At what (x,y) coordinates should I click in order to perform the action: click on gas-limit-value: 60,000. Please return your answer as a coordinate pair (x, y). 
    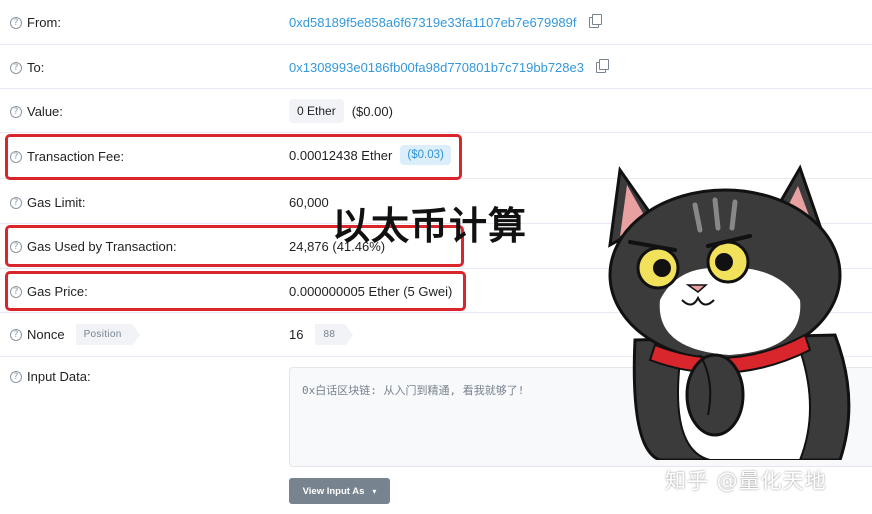
    Looking at the image, I should click on (309, 202).